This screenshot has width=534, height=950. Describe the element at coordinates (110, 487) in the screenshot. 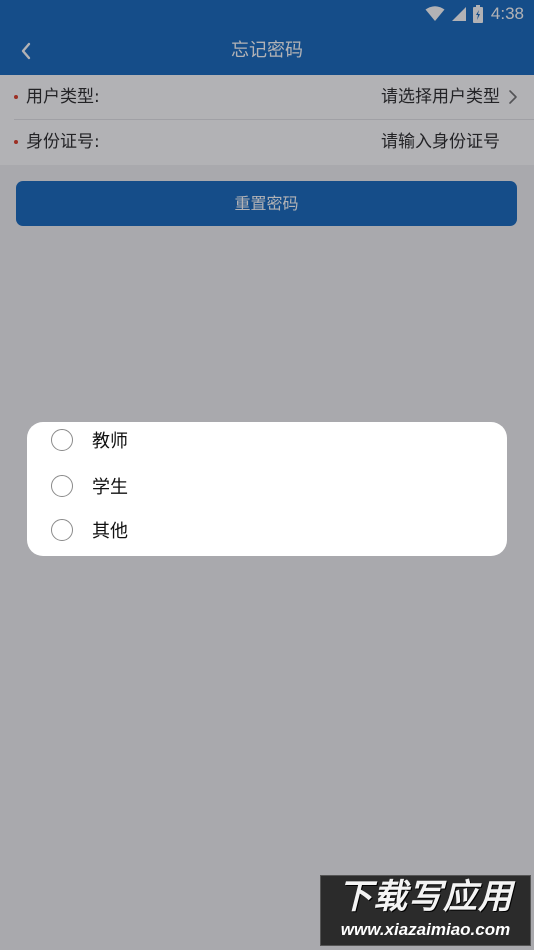

I see `option-label: 学生` at that location.